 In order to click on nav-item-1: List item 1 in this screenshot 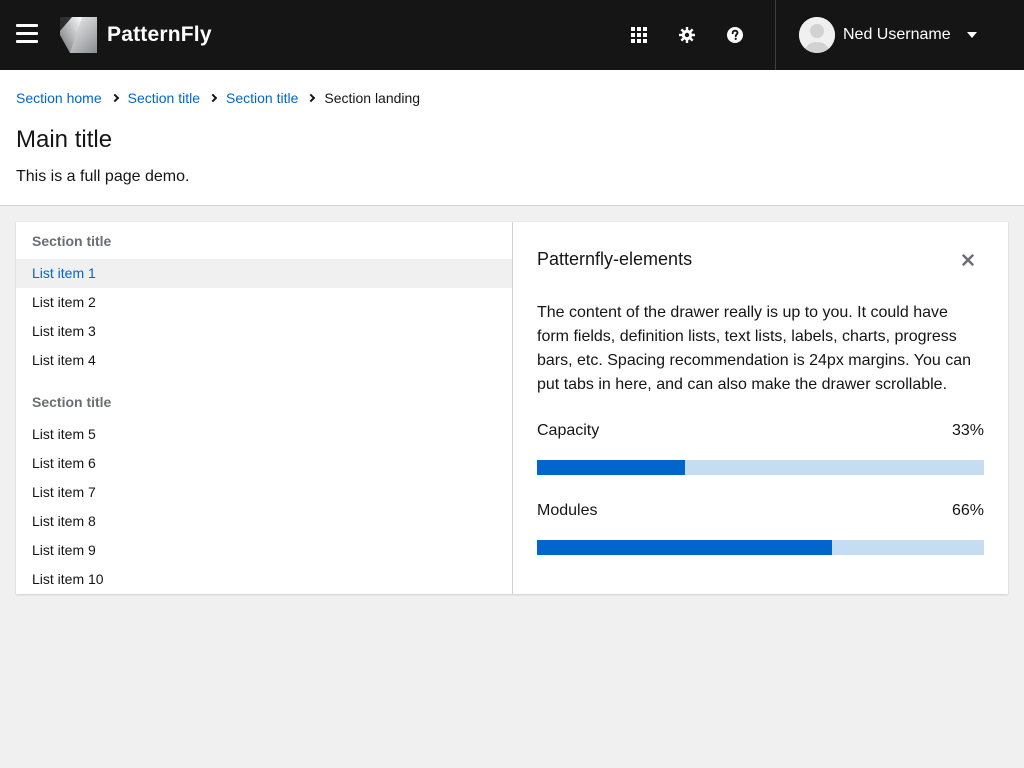, I will do `click(264, 273)`.